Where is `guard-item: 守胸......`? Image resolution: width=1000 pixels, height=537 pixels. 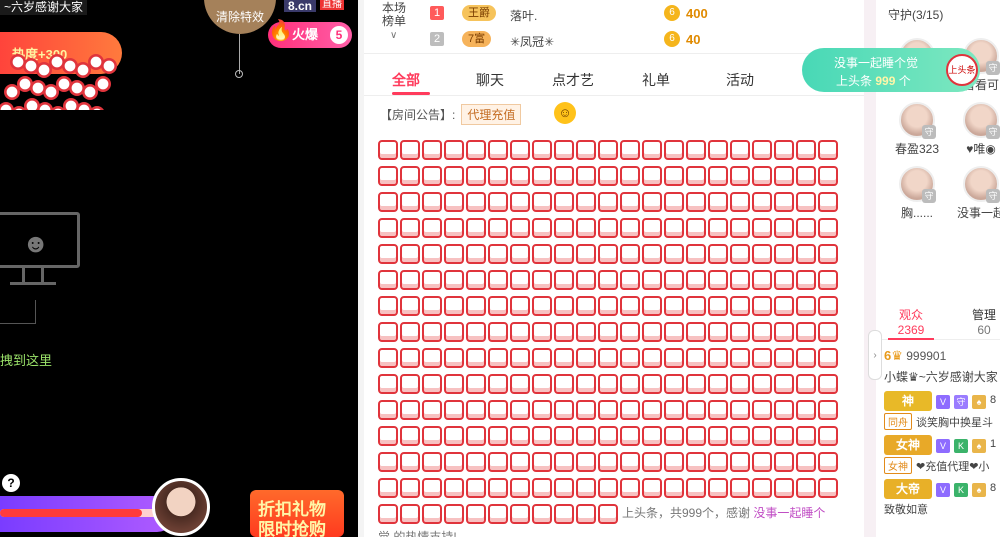
guard-item: 守胸...... is located at coordinates (917, 195).